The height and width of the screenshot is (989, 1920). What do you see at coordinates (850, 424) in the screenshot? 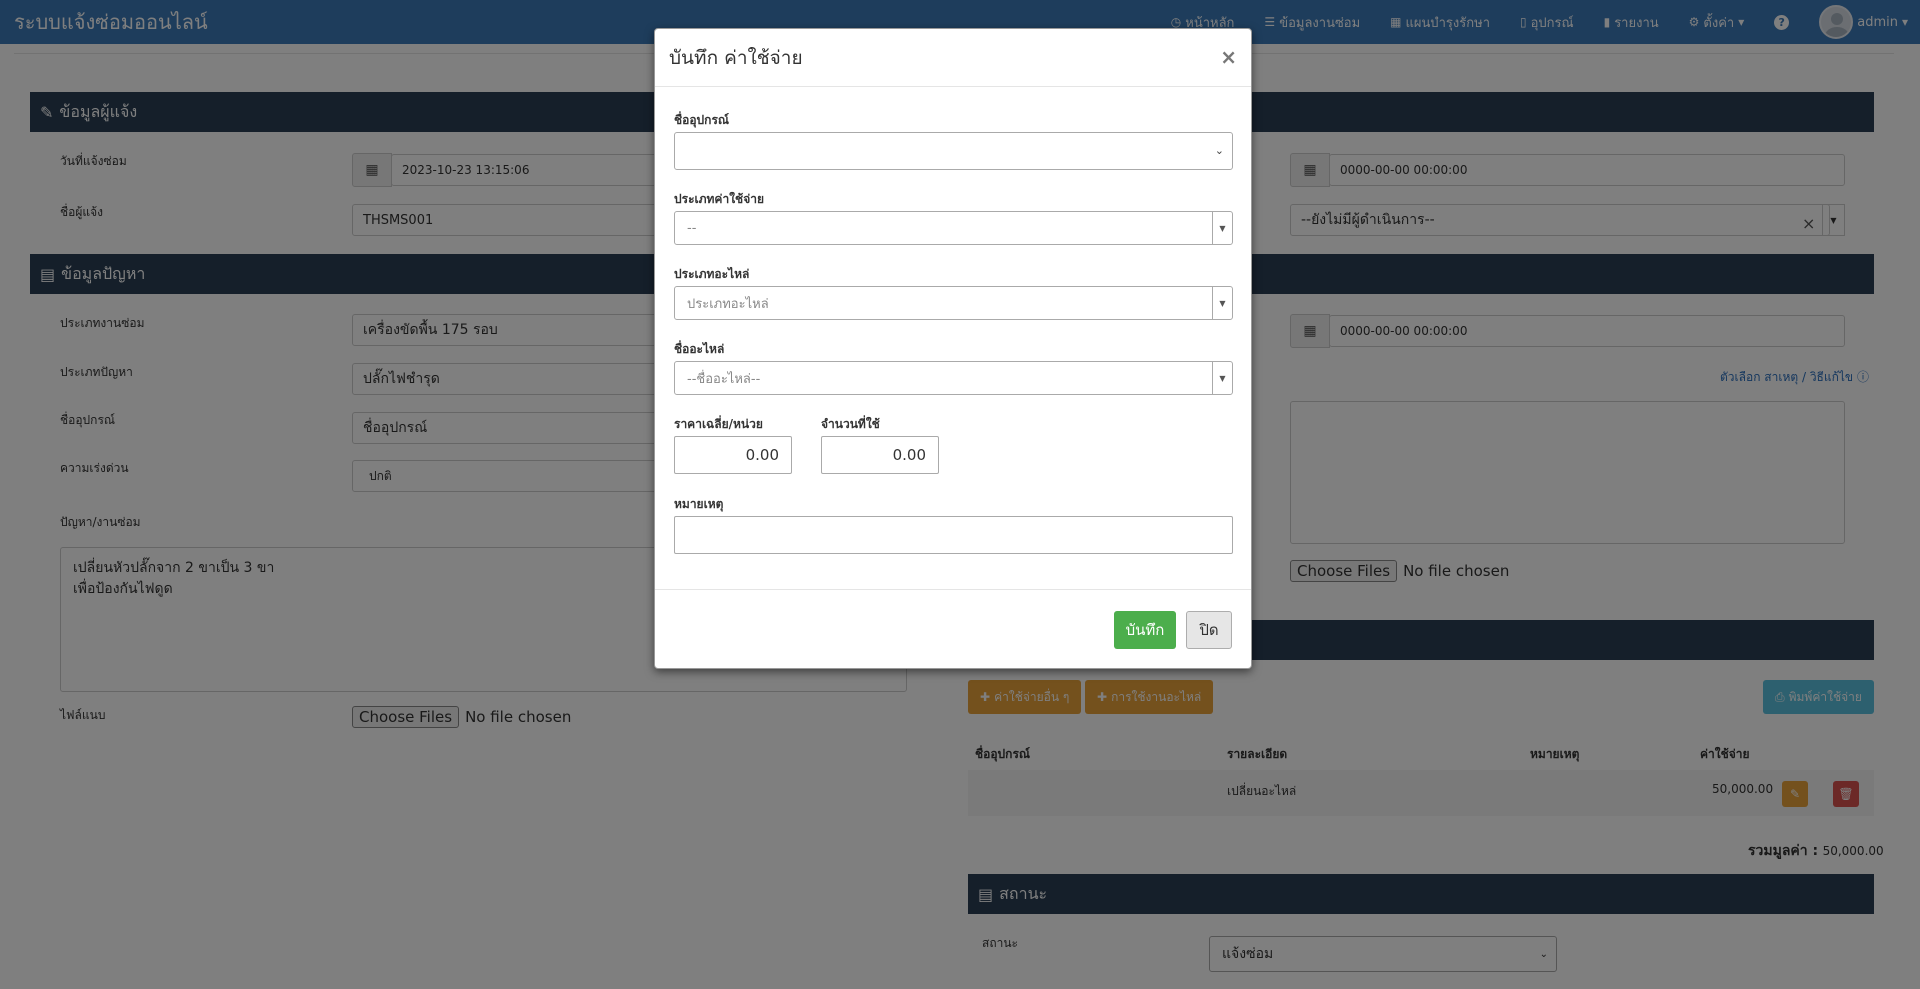
I see `modal-qty-label: จำนวนที่ใช้` at bounding box center [850, 424].